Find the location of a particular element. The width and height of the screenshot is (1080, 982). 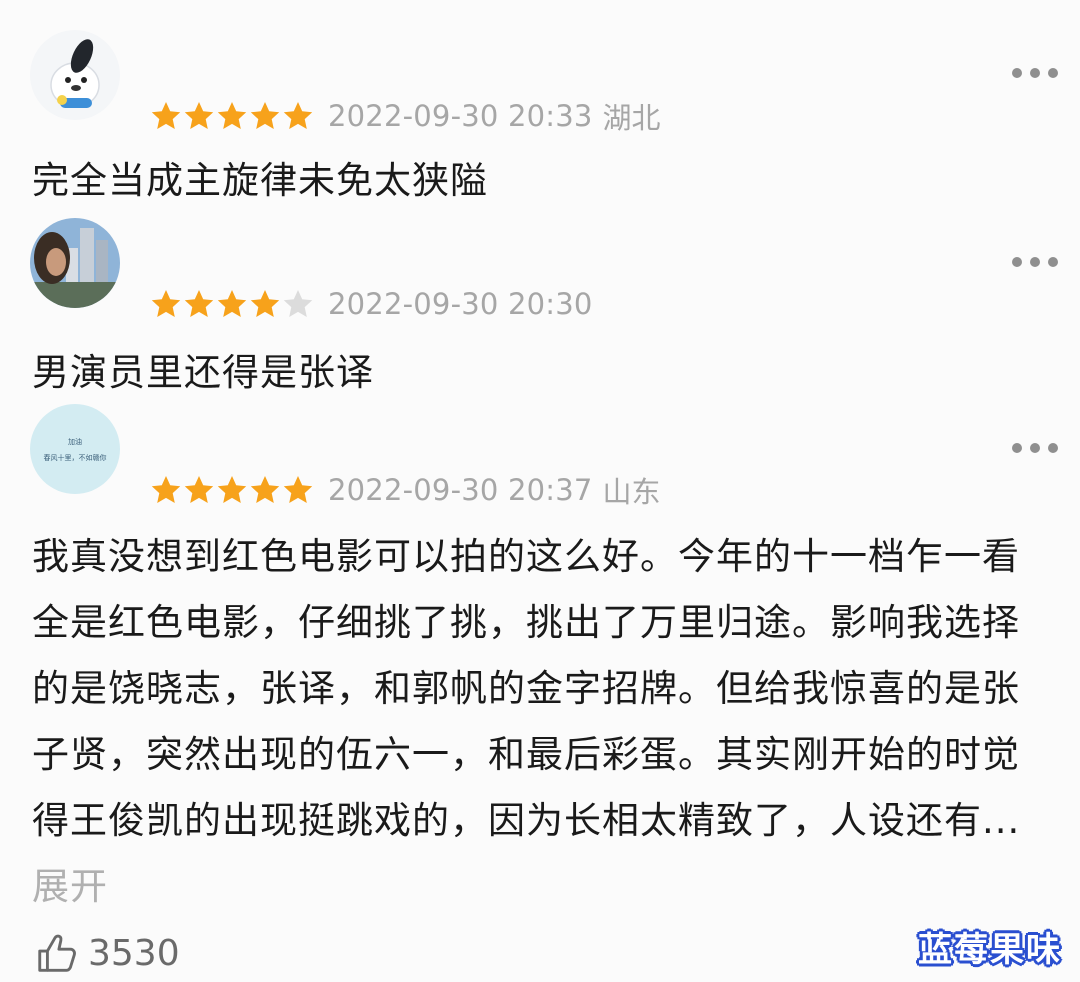

review-text: 完全当成主旋律未免太狭隘 is located at coordinates (260, 180).